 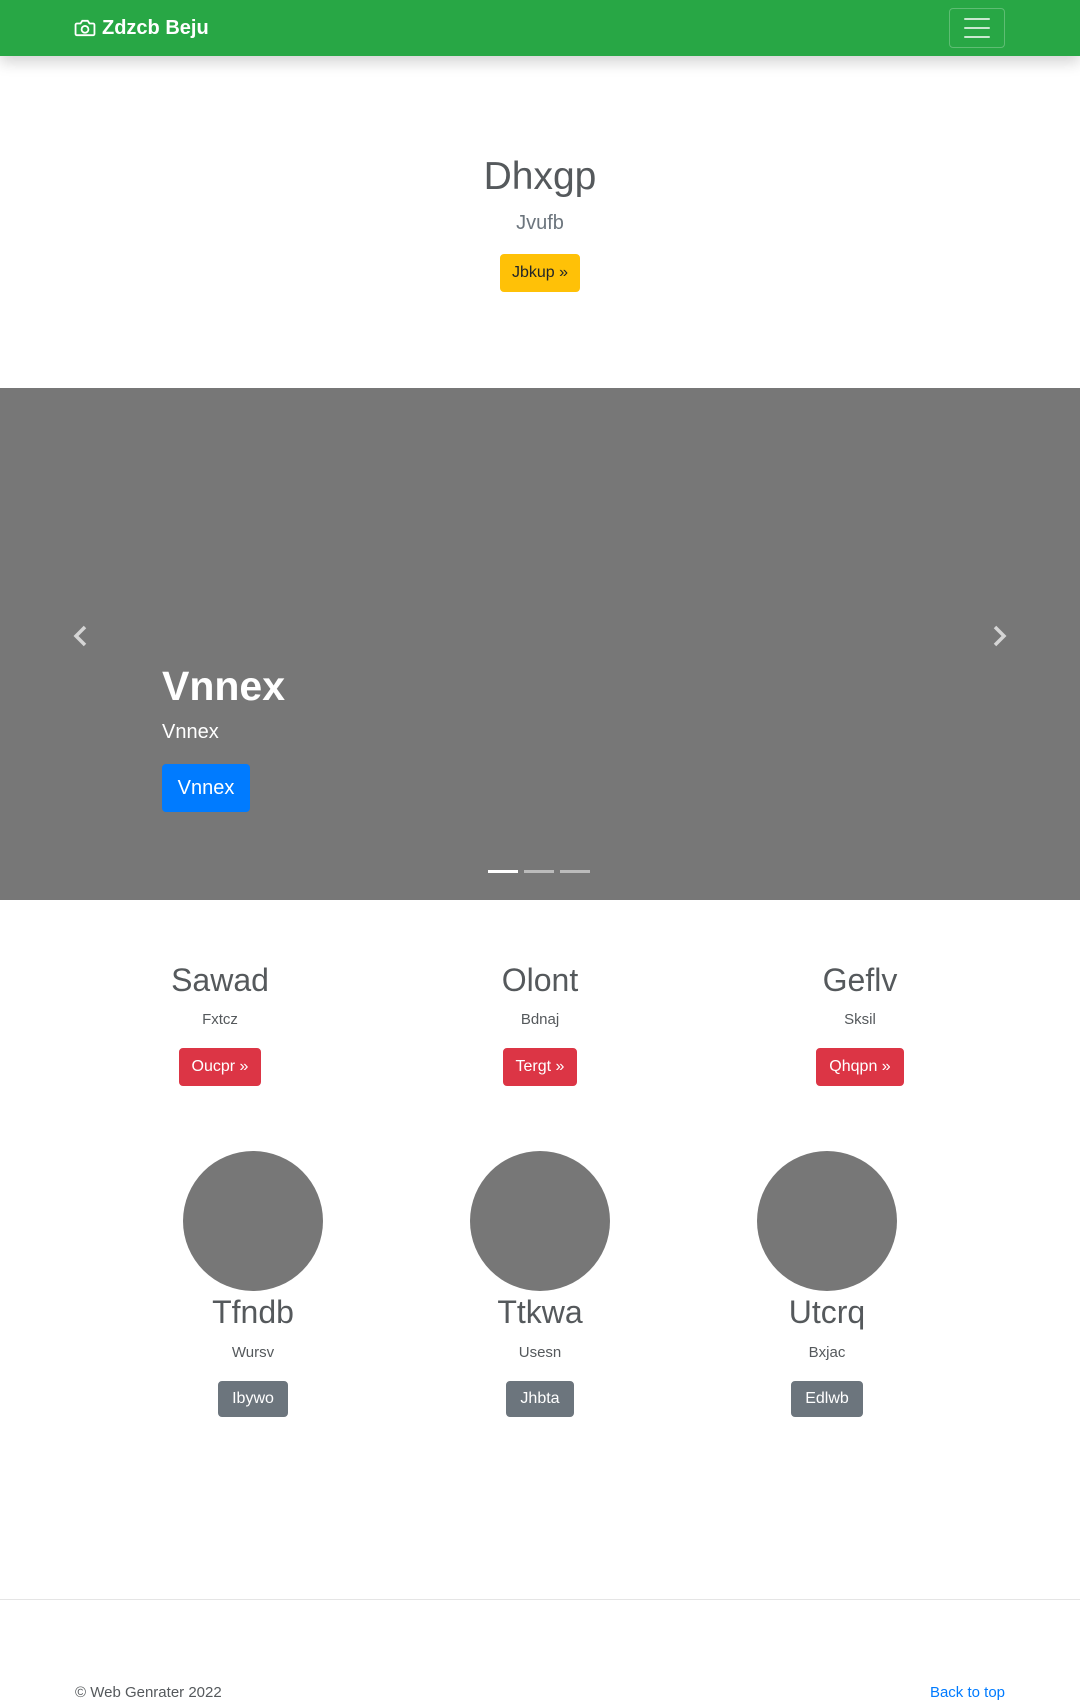 I want to click on feature-text: Sksil, so click(x=860, y=1019).